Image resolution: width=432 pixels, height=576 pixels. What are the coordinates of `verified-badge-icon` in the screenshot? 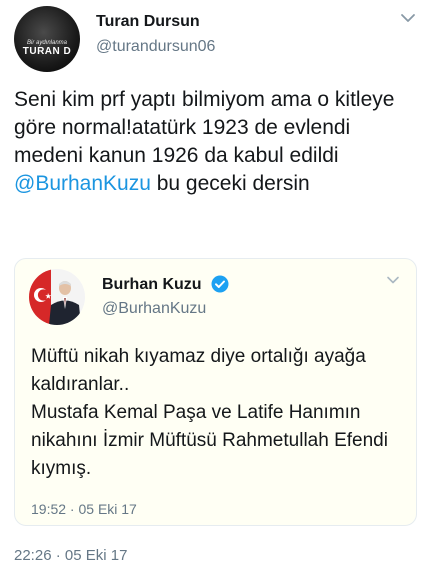 It's located at (220, 284).